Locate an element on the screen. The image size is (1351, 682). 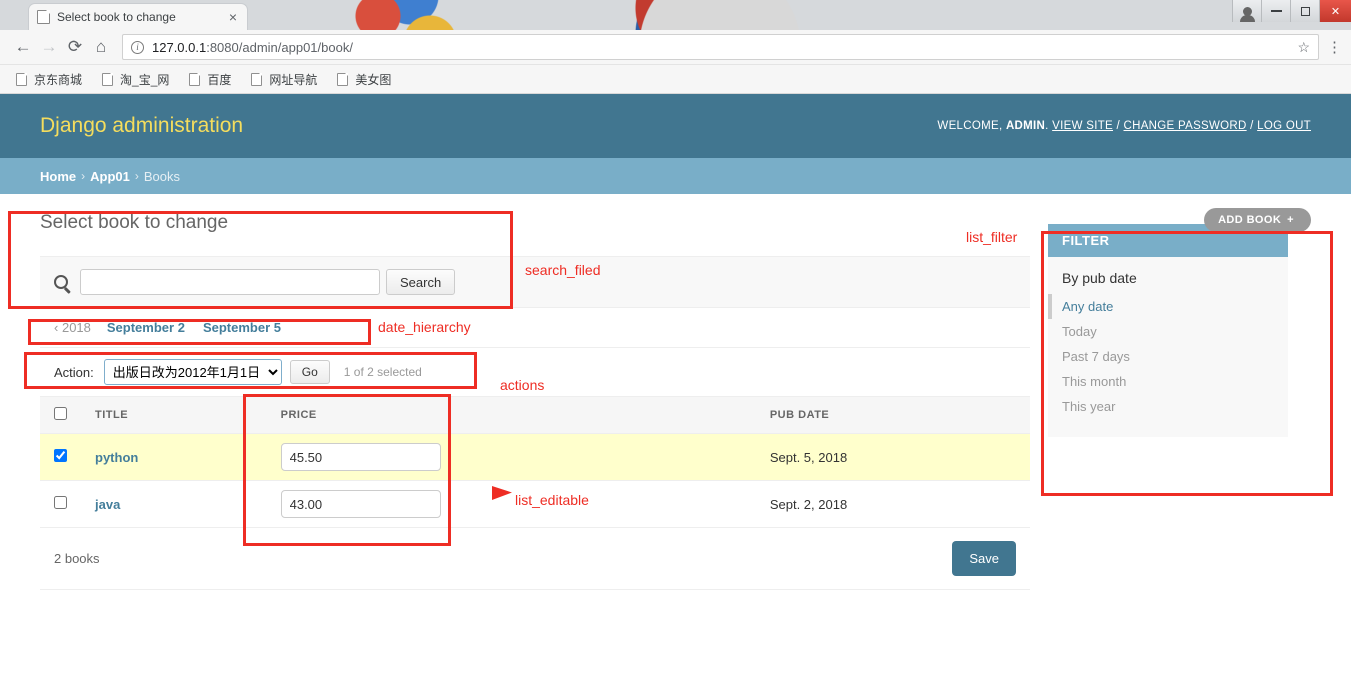
row-price-cell is located at coordinates (511, 457).